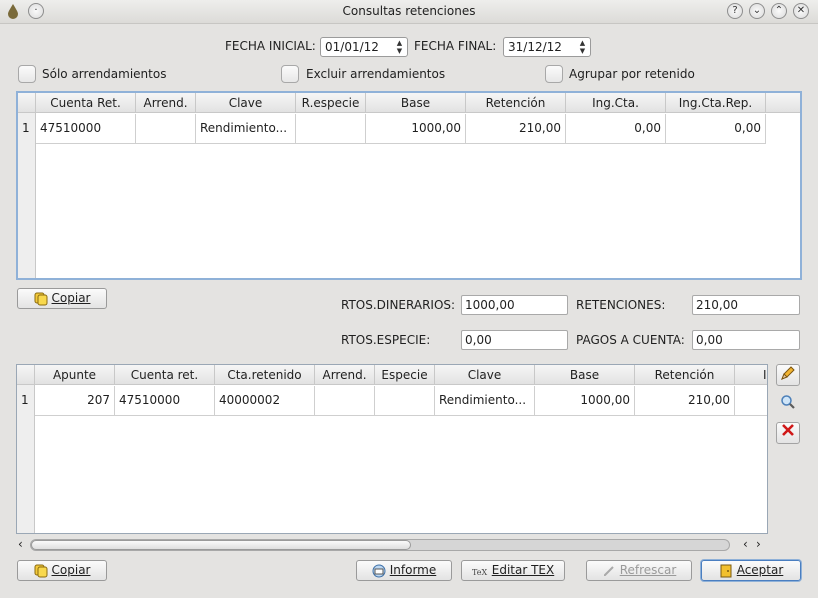  What do you see at coordinates (75, 401) in the screenshot?
I see `table-cell: 207` at bounding box center [75, 401].